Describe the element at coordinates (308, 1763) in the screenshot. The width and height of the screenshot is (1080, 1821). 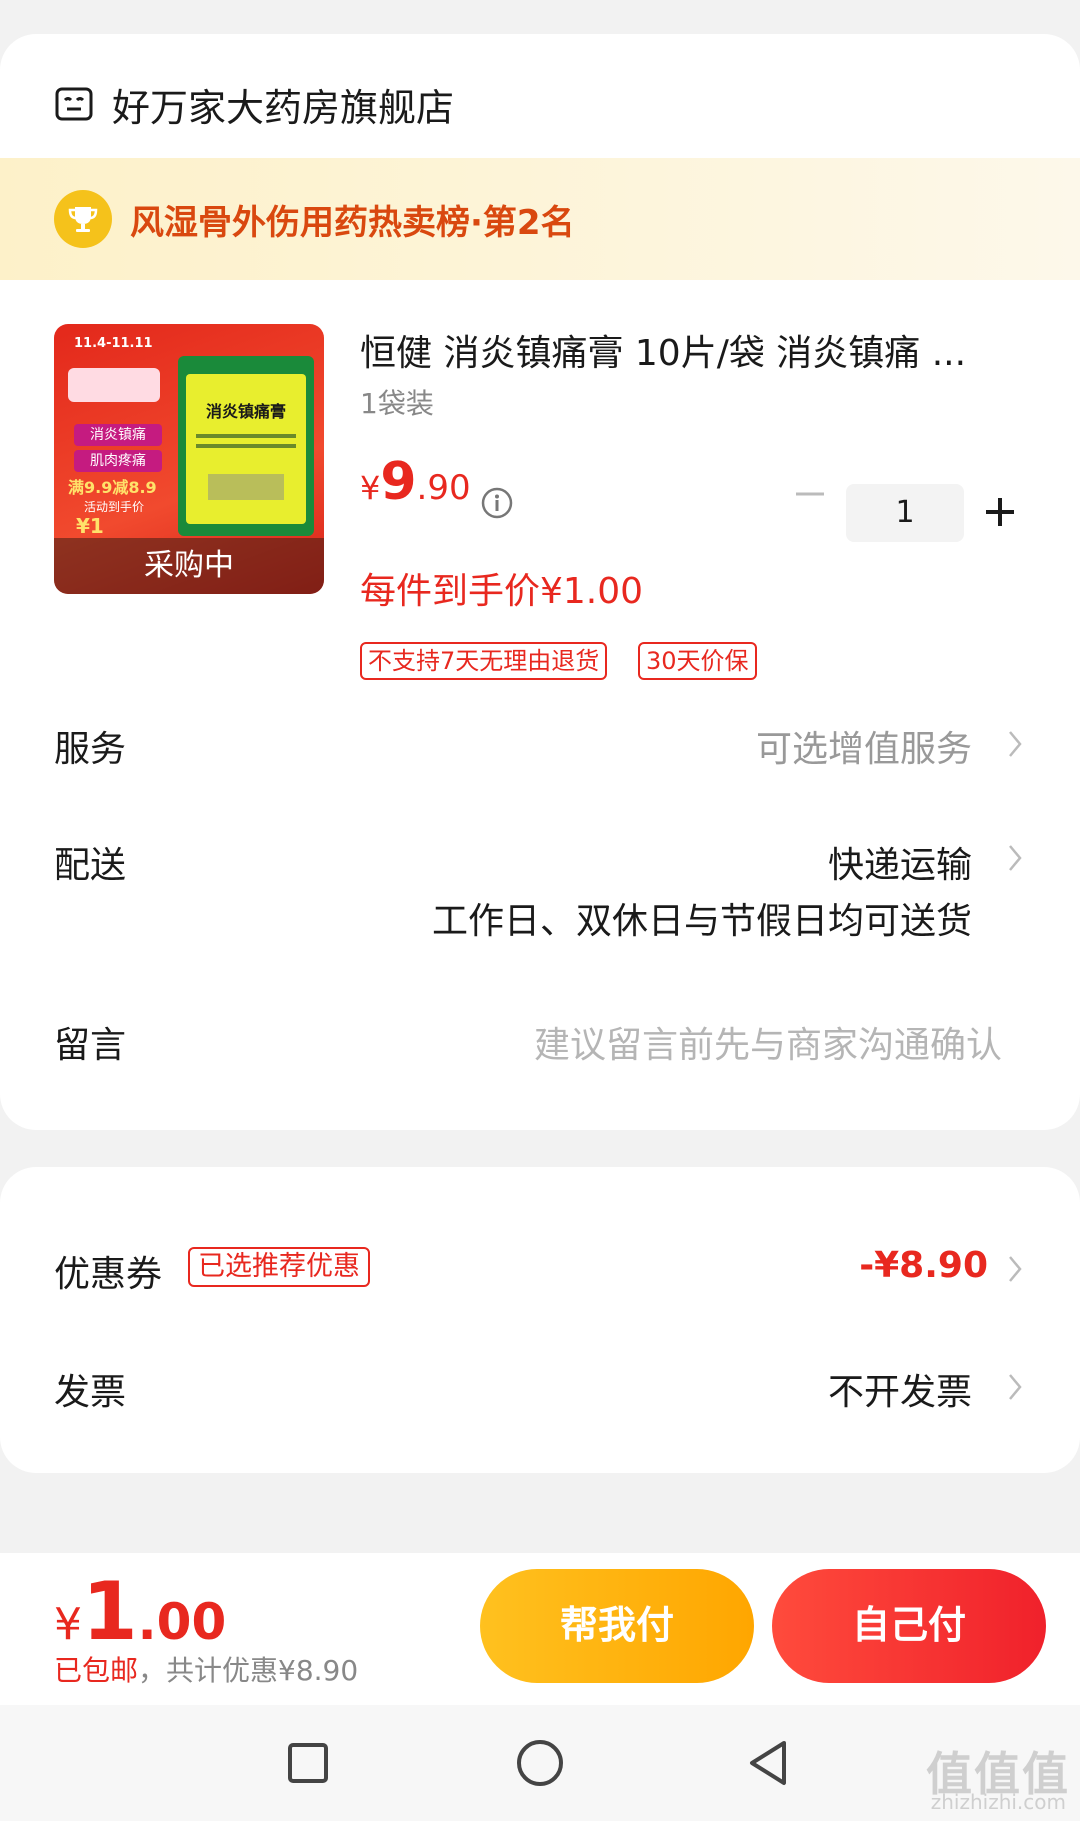
I see `recent-apps-icon` at that location.